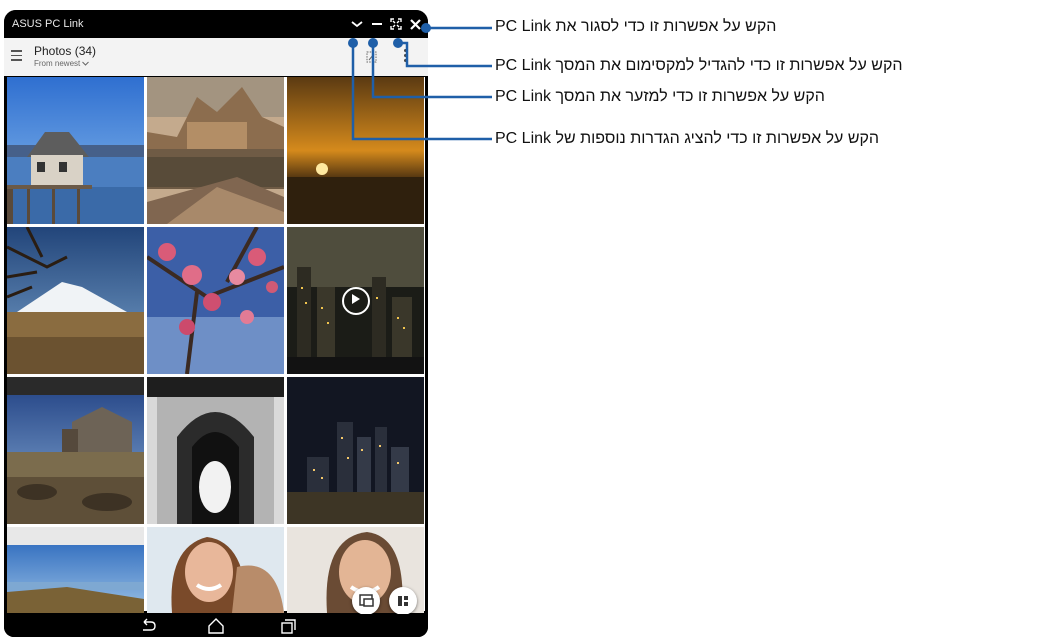  I want to click on maximize-callout-line, so click(448, 63).